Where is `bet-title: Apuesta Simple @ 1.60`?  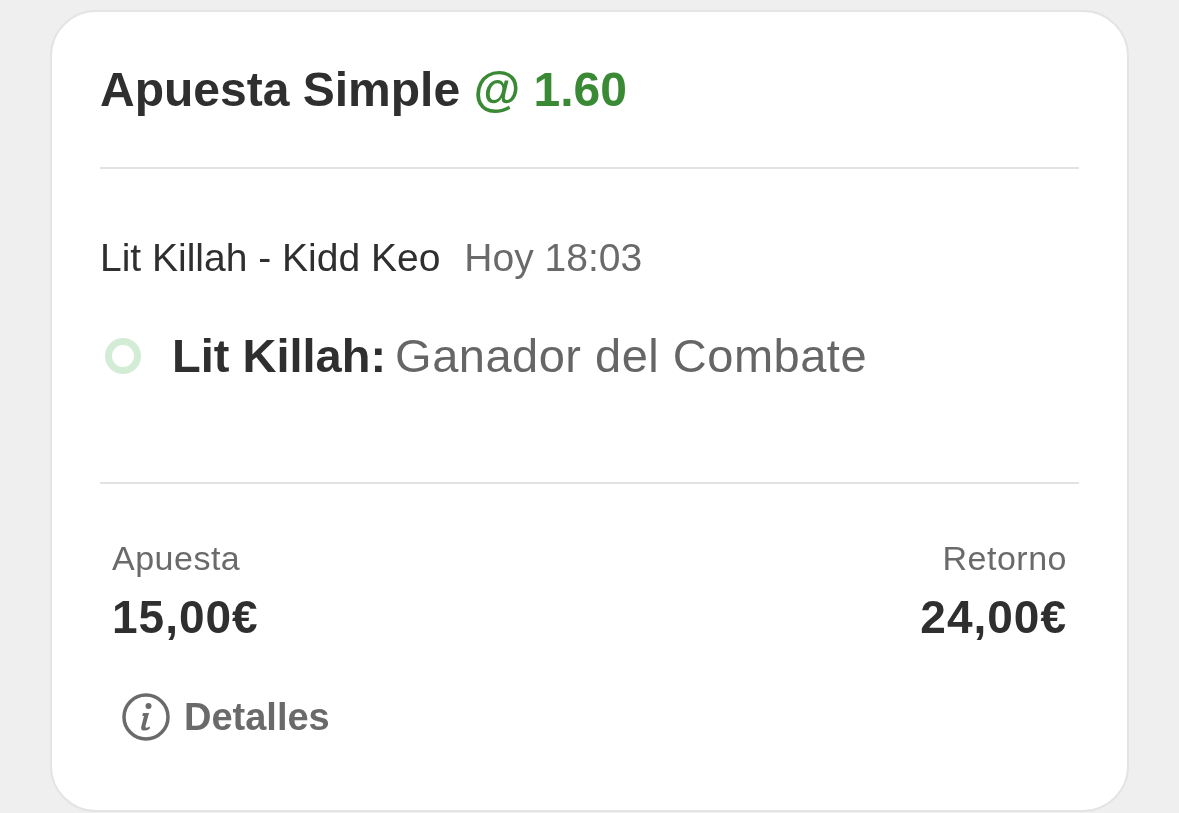
bet-title: Apuesta Simple @ 1.60 is located at coordinates (363, 90).